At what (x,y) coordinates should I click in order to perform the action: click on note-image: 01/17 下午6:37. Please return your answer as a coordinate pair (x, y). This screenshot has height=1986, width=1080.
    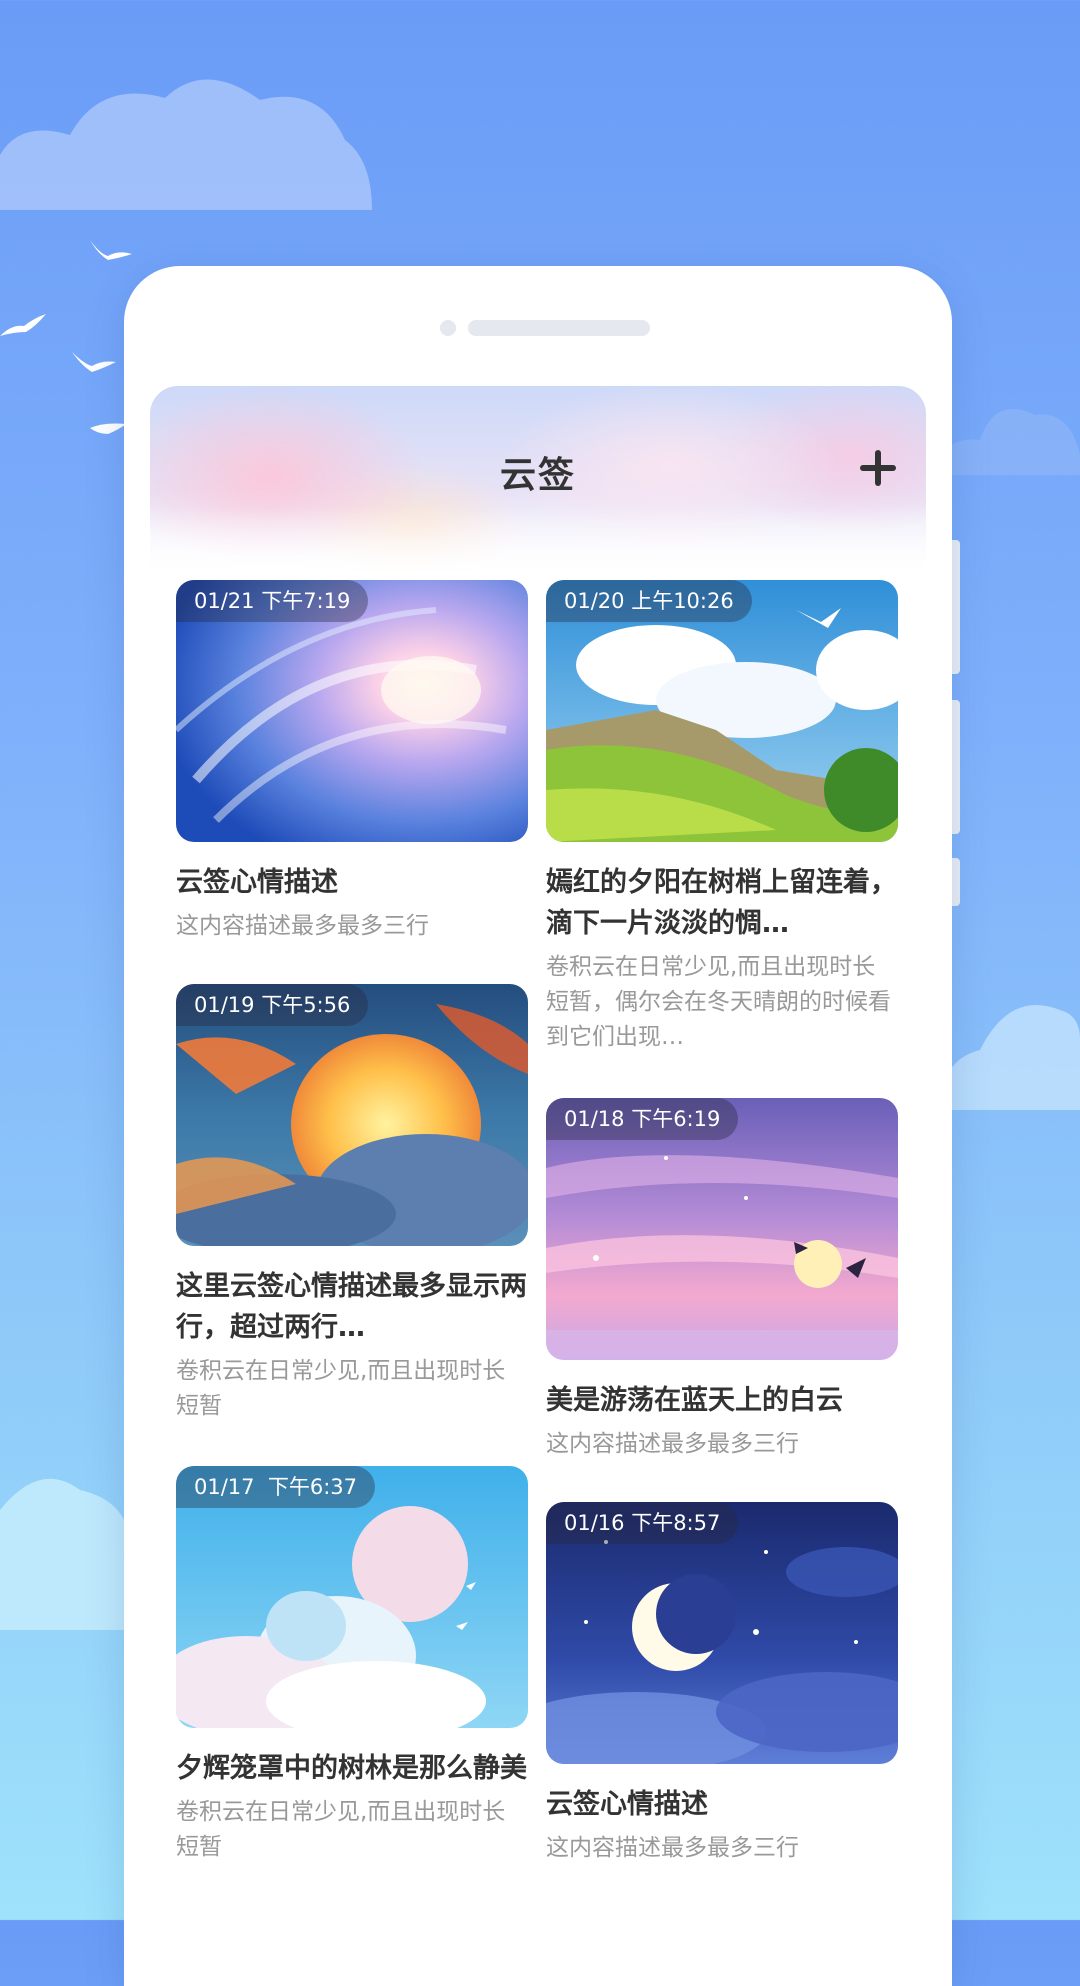
    Looking at the image, I should click on (352, 1597).